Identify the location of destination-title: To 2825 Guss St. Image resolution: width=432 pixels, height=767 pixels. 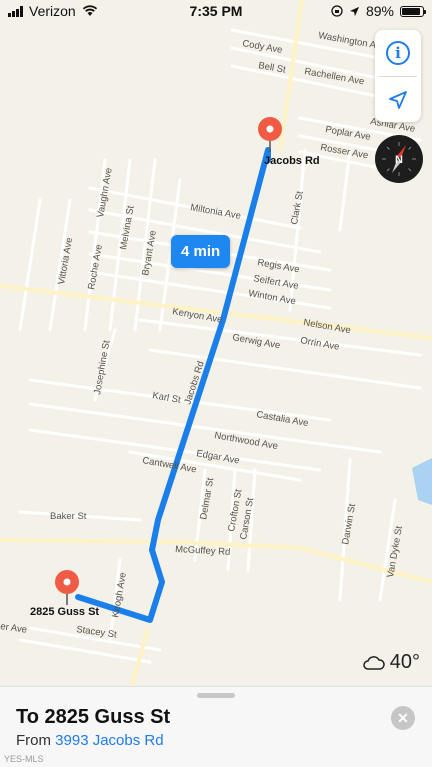
(93, 717).